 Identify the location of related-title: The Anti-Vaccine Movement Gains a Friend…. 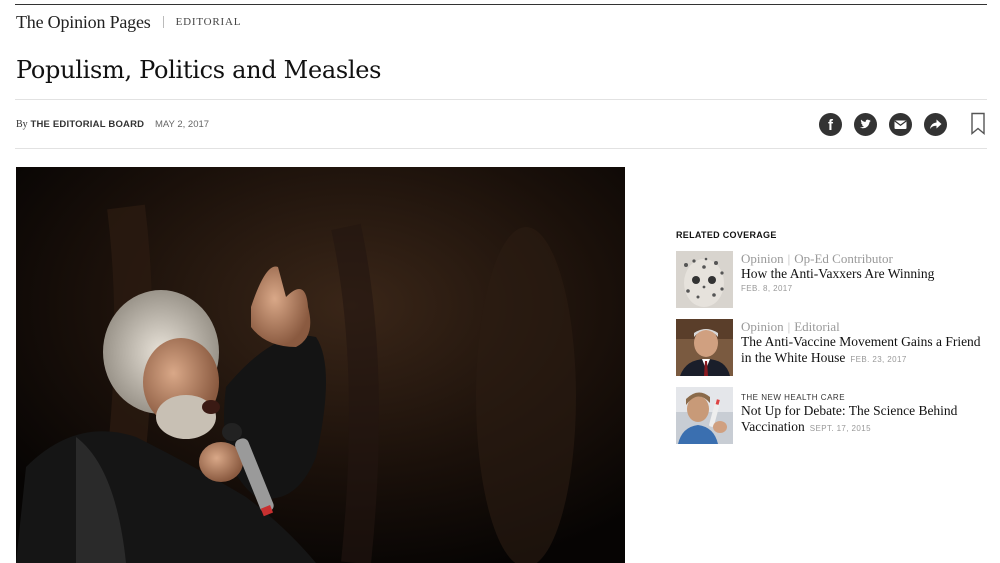
(861, 351).